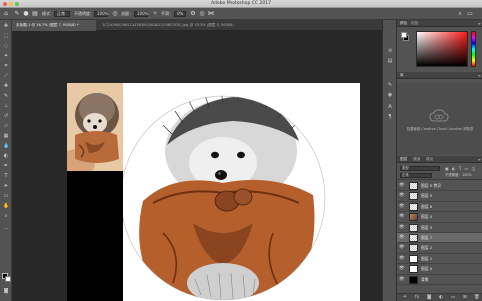 This screenshot has width=482, height=301. I want to click on tab-swatches: 色板, so click(414, 23).